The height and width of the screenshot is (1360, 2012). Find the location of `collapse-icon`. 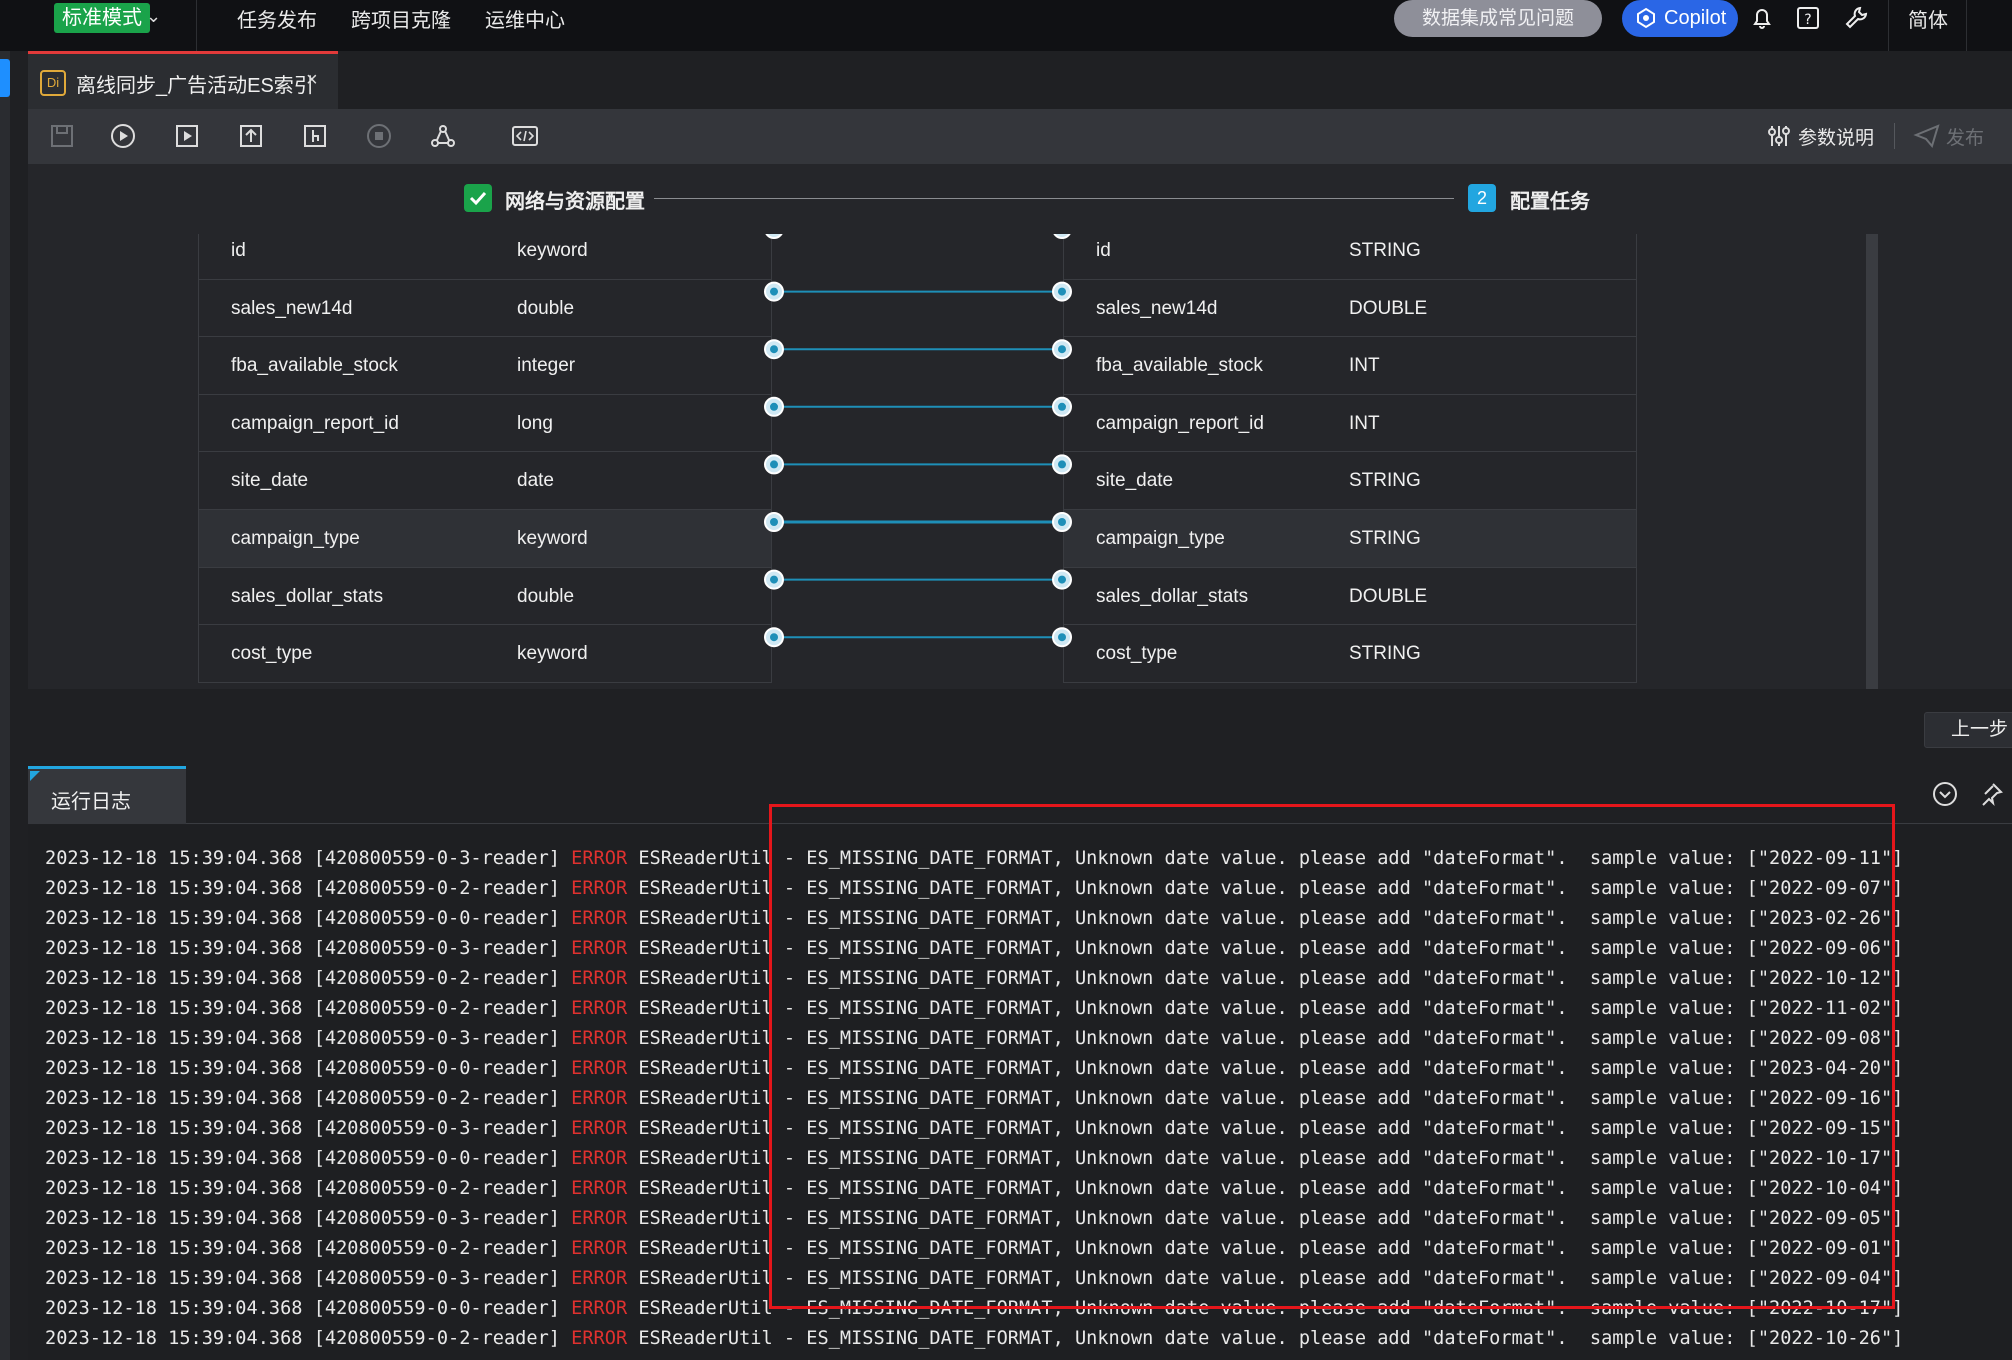

collapse-icon is located at coordinates (1945, 794).